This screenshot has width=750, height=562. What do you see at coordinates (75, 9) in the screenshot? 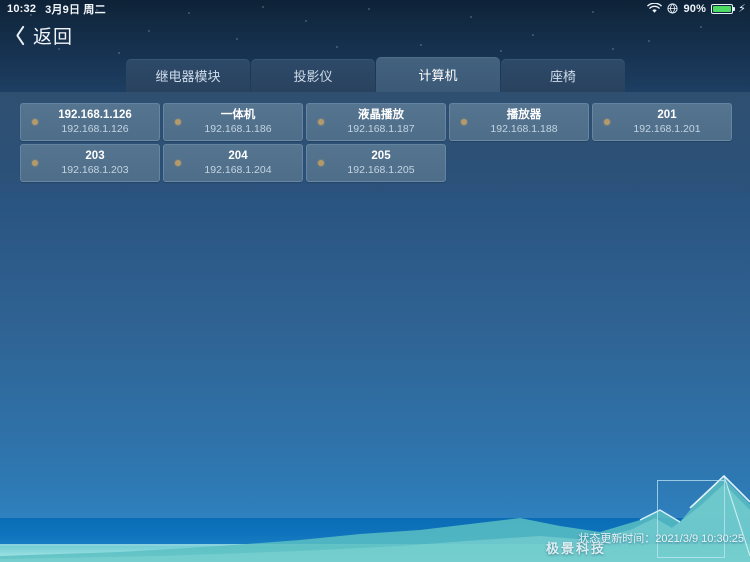
I see `status-date: 3月9日 周二` at bounding box center [75, 9].